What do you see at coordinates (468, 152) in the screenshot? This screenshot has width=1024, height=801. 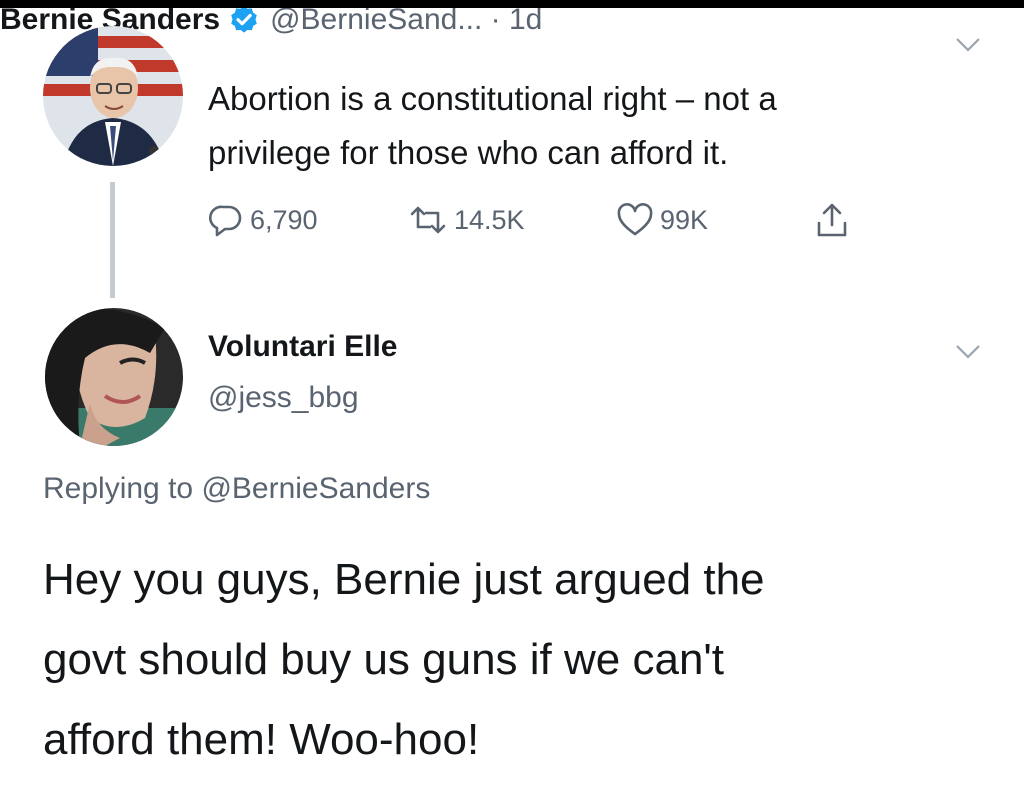 I see `tweet1-text-line: privilege for those who can afford it.` at bounding box center [468, 152].